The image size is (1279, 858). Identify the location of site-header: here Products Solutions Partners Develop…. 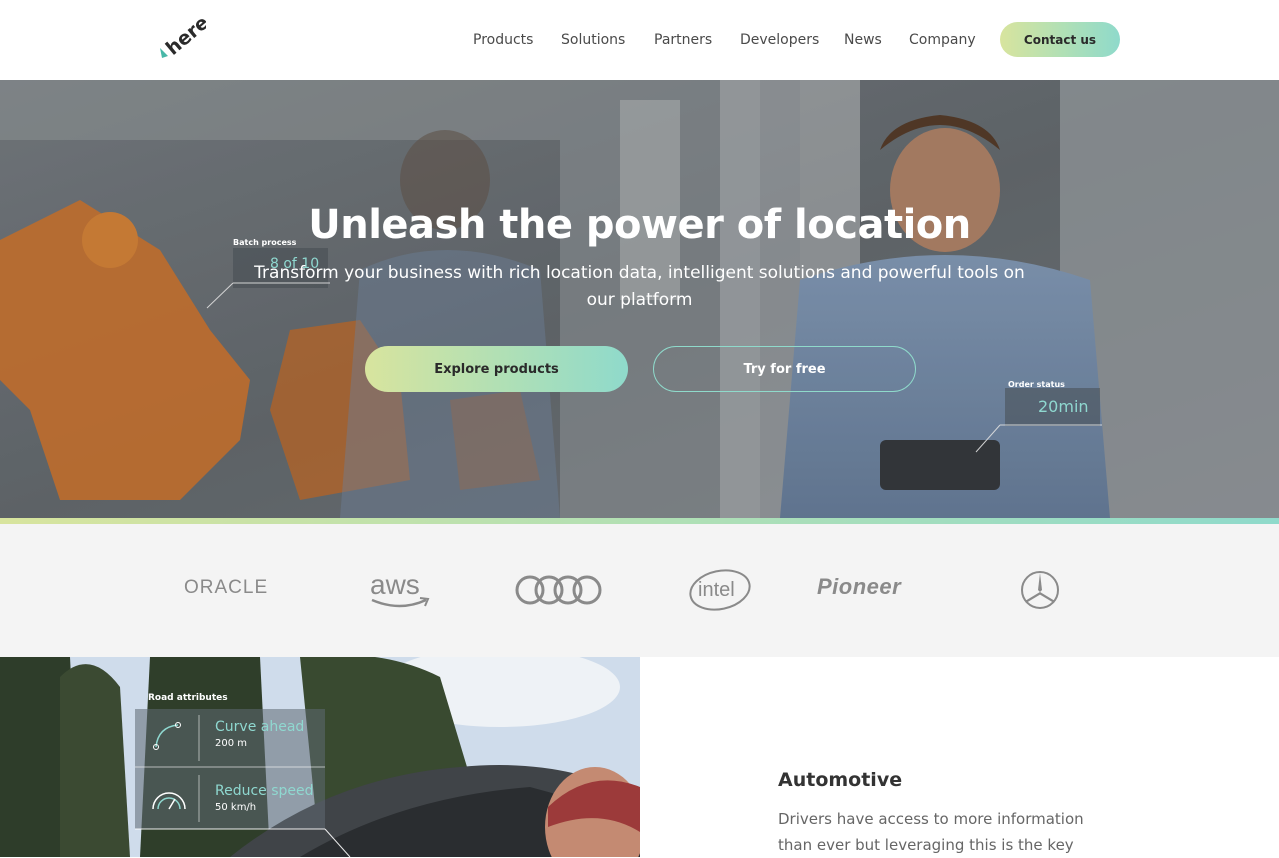
(639, 40).